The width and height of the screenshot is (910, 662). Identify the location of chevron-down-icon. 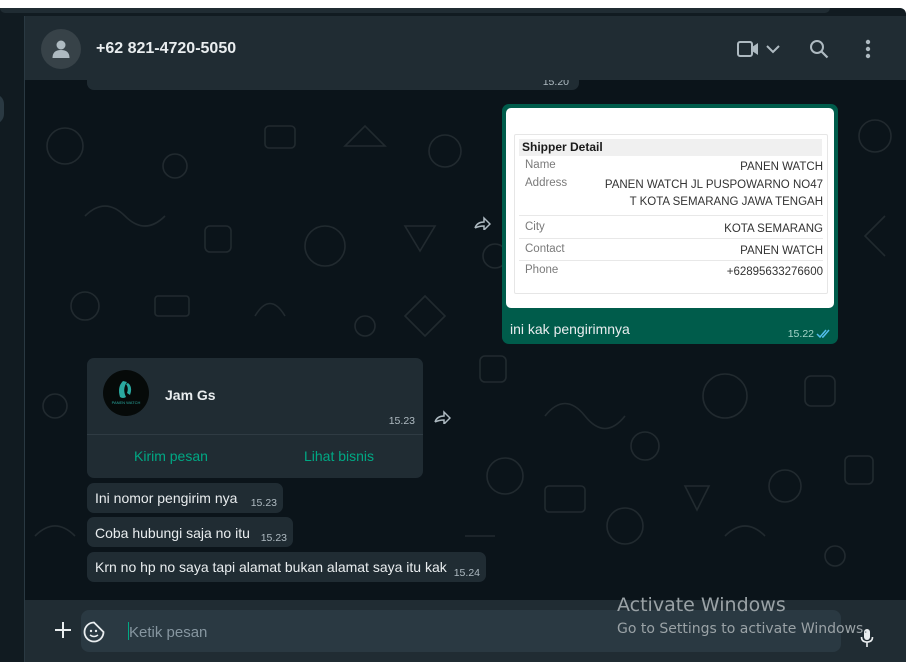
(773, 49).